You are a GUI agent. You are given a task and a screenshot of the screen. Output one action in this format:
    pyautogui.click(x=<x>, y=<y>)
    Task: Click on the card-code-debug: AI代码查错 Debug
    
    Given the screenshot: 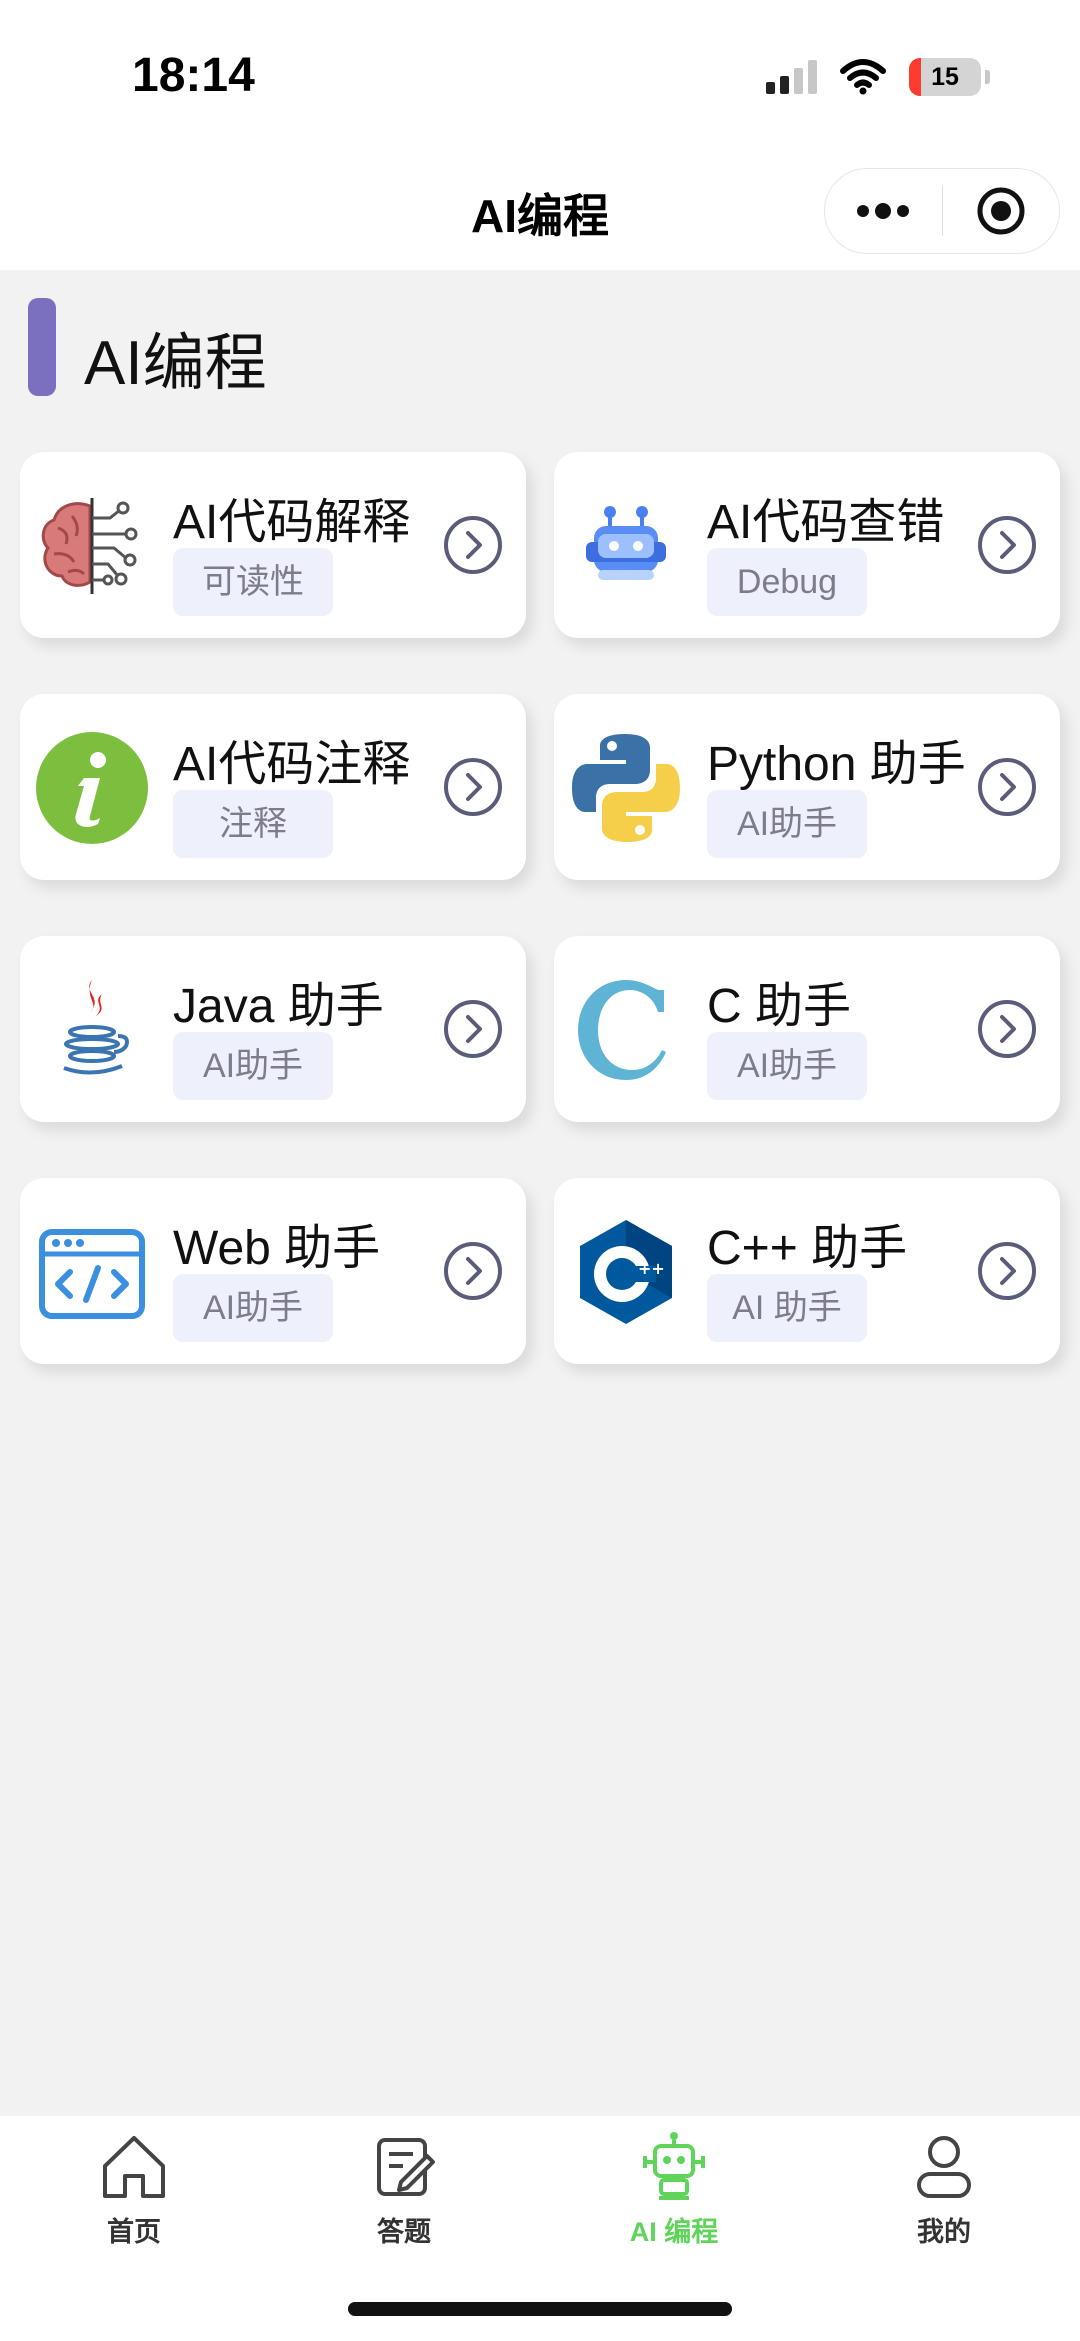 What is the action you would take?
    pyautogui.click(x=807, y=545)
    